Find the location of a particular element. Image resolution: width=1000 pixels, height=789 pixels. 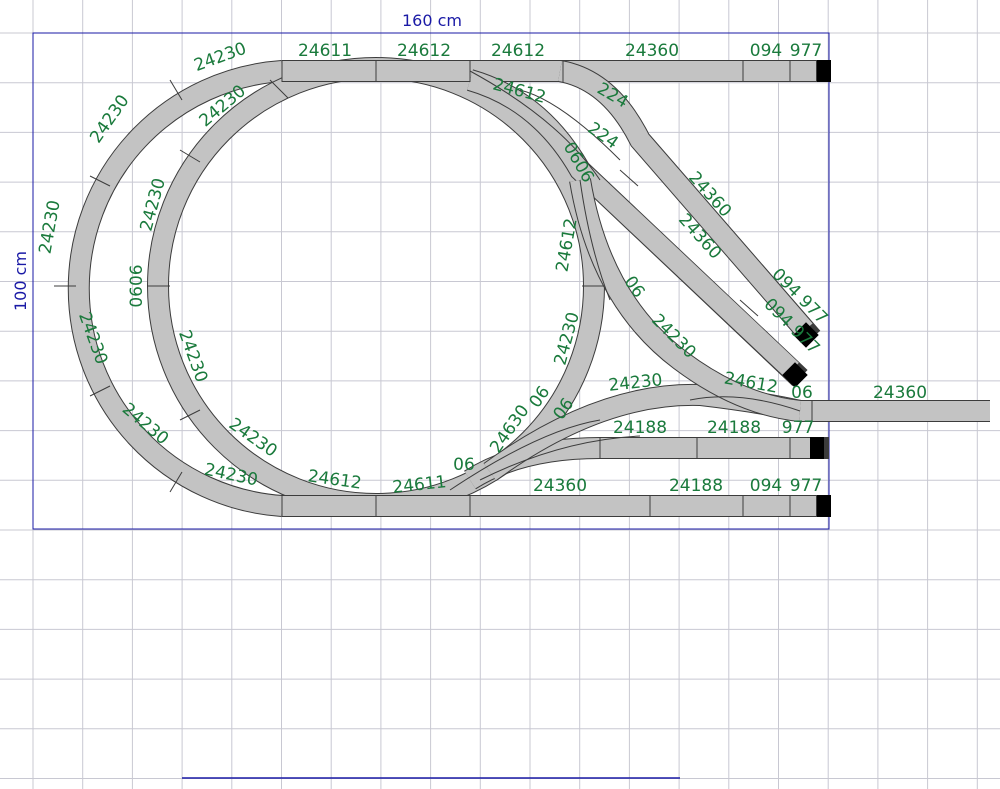

track-label: 24230 is located at coordinates (50, 227).